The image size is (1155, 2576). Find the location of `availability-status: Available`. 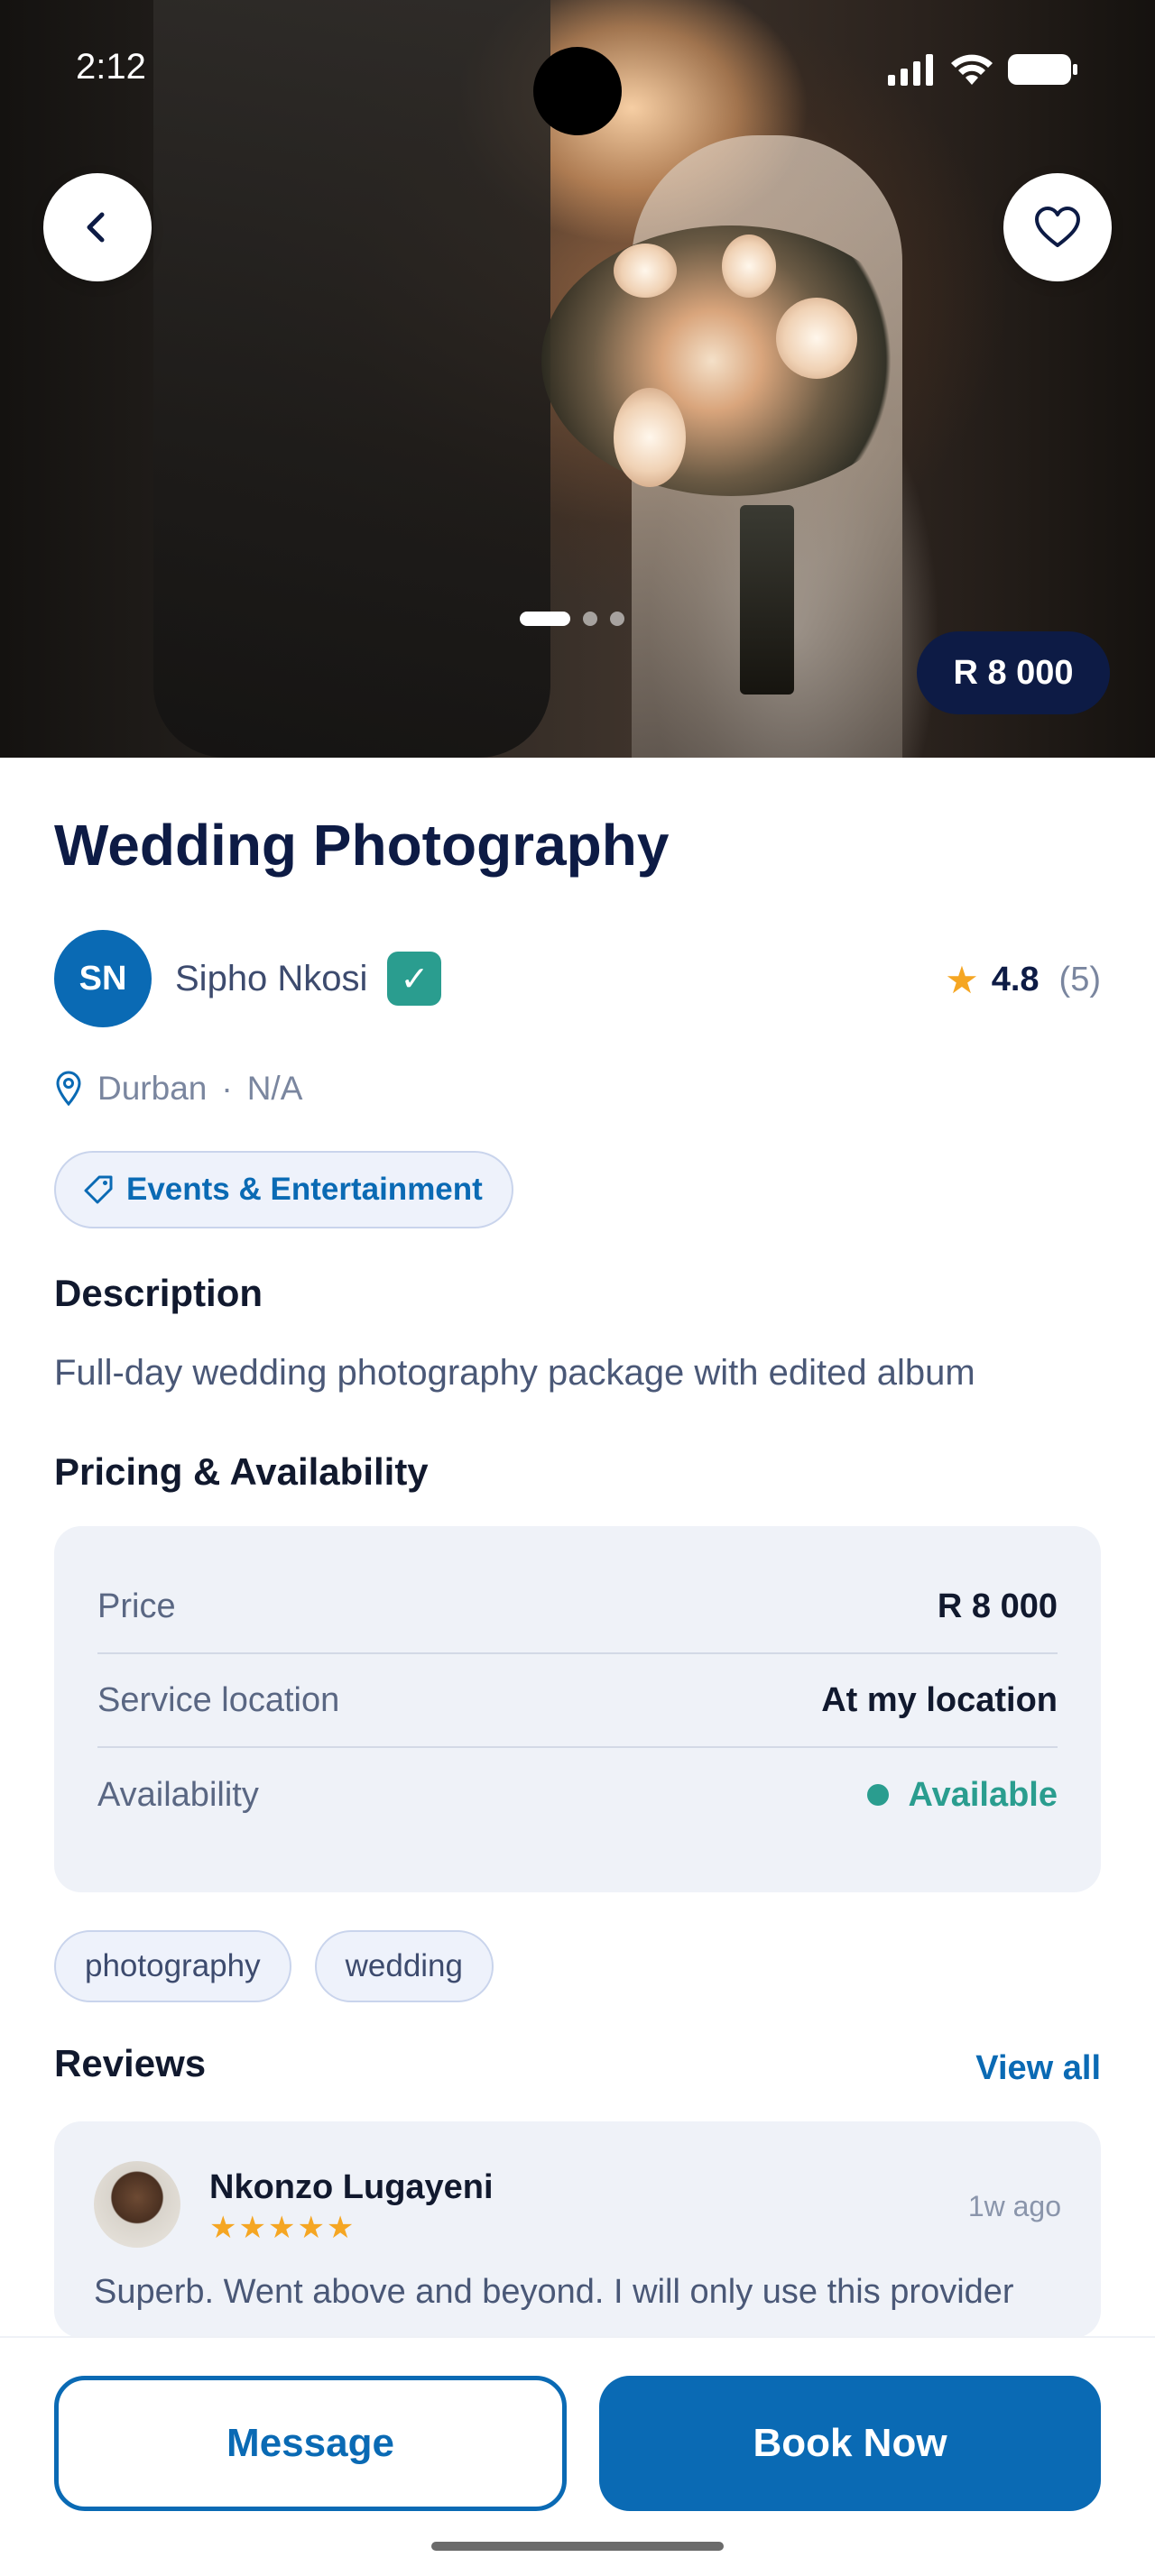

availability-status: Available is located at coordinates (962, 1795).